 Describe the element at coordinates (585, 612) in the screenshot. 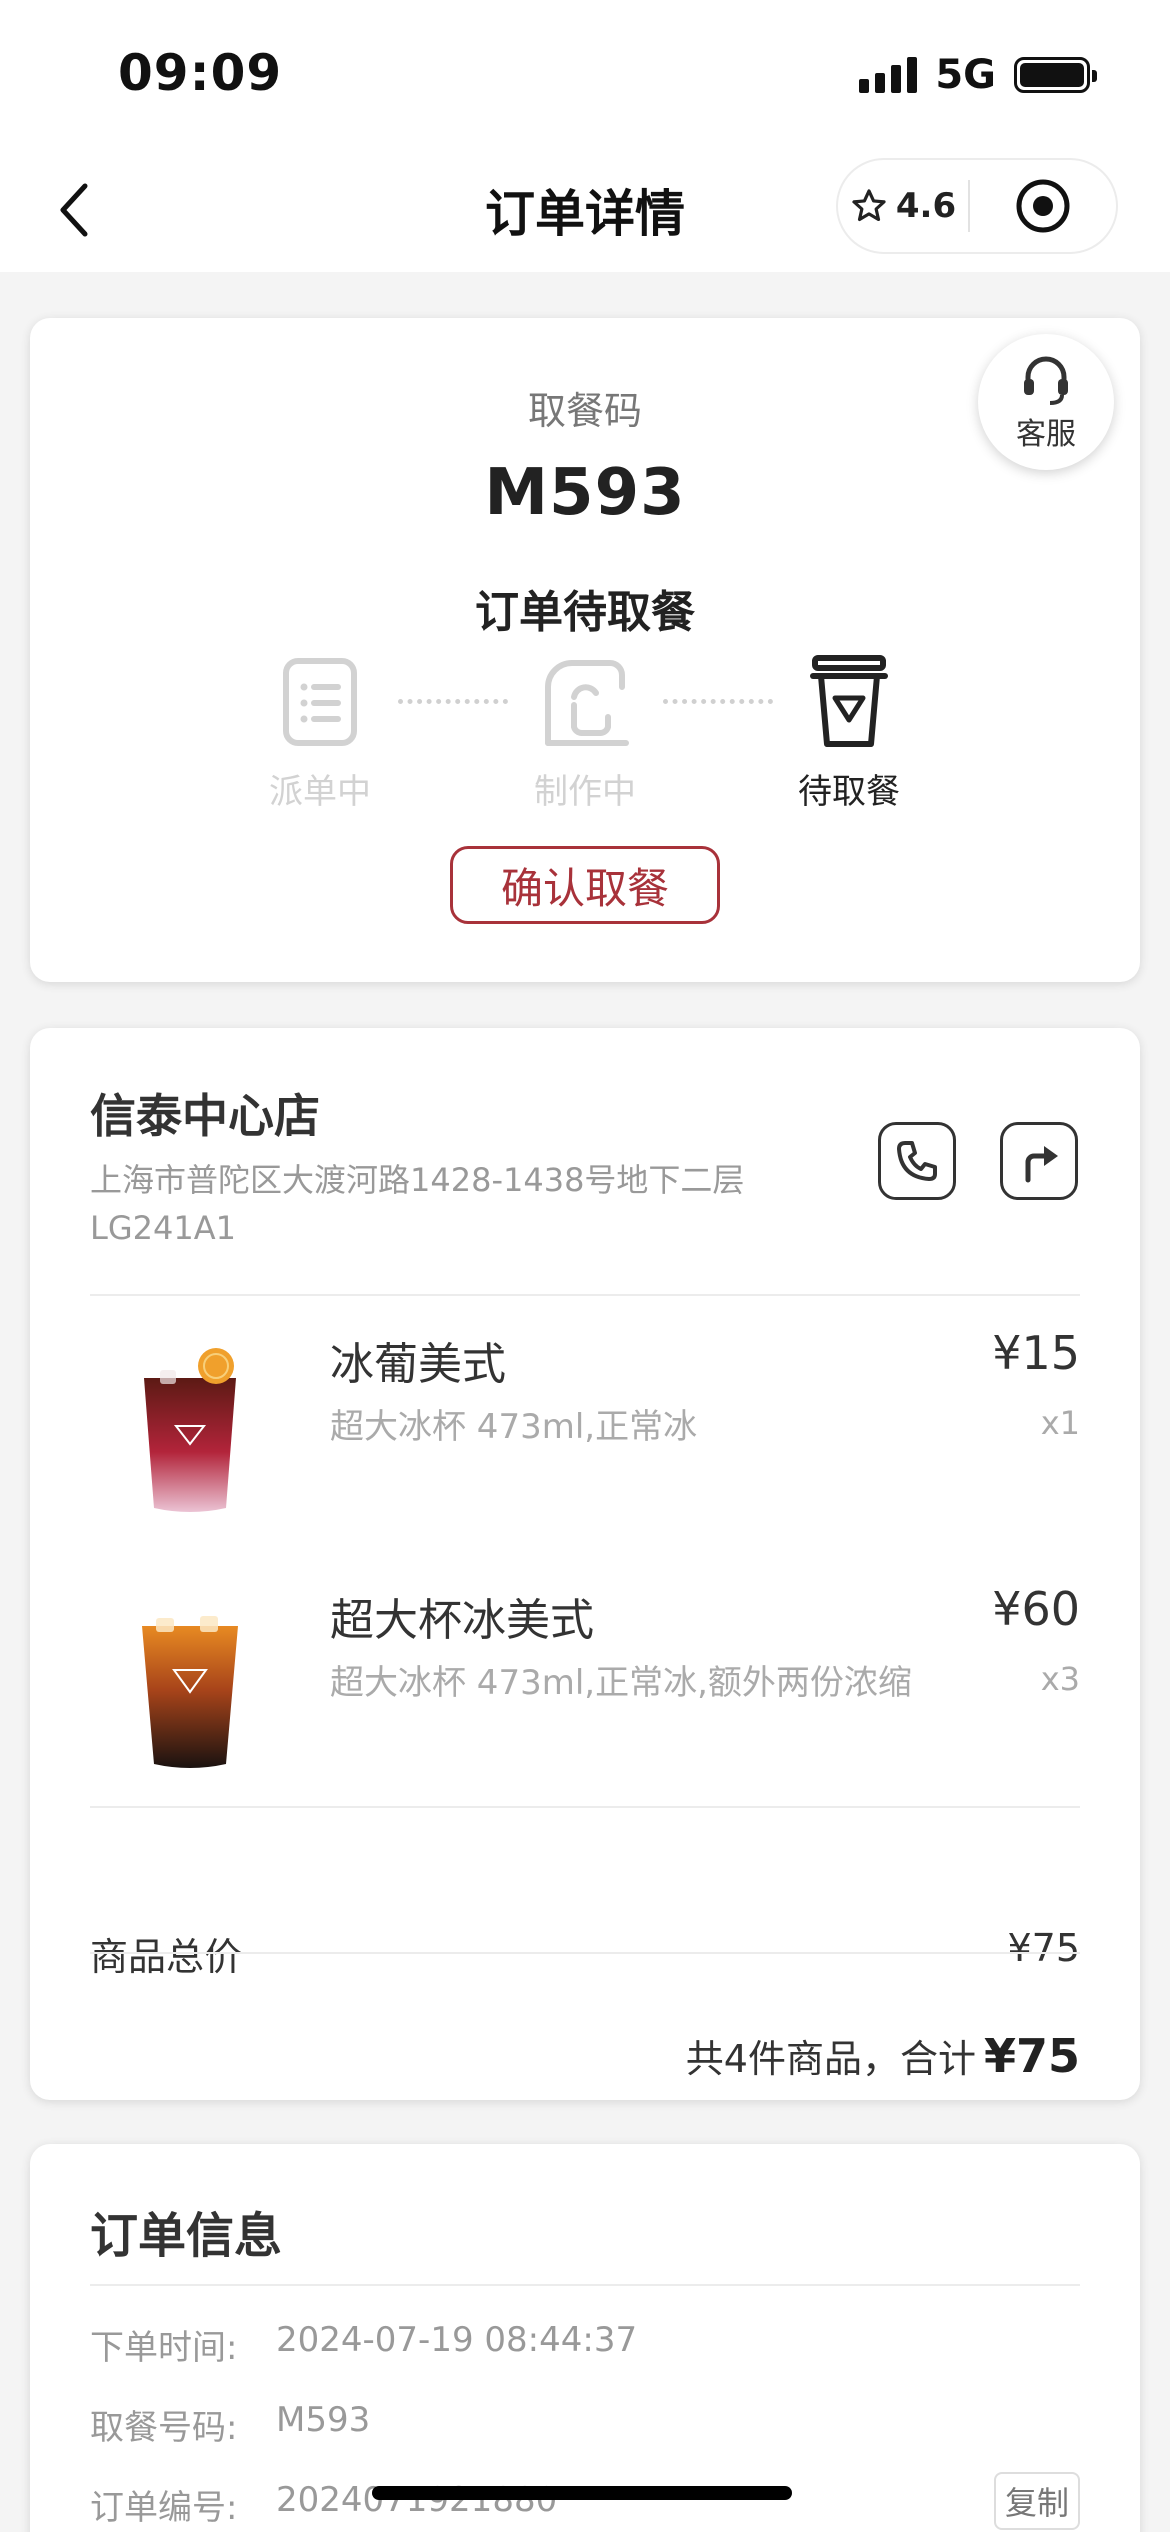

I see `order-status: 订单待取餐` at that location.